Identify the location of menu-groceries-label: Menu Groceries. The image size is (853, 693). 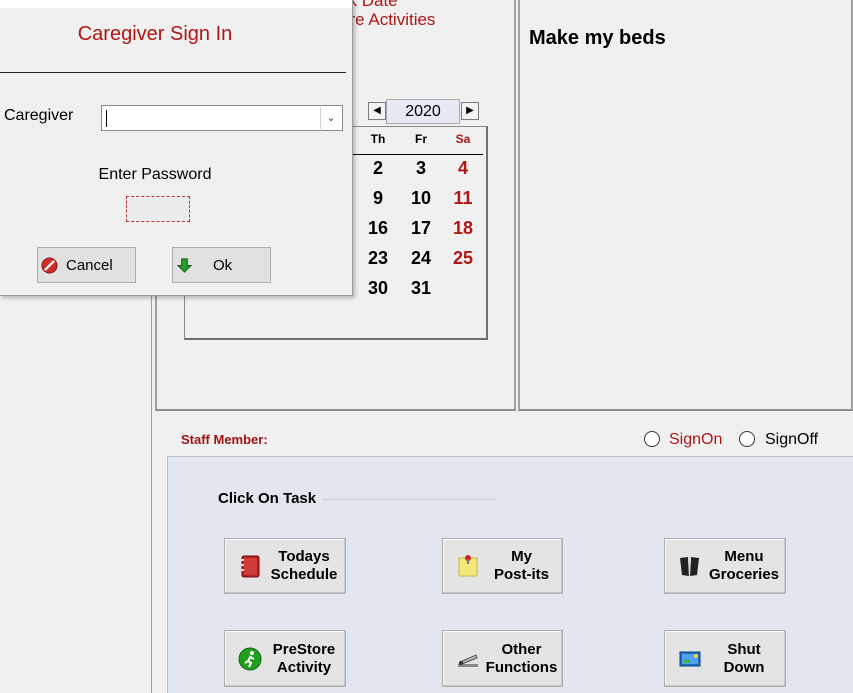
(744, 565).